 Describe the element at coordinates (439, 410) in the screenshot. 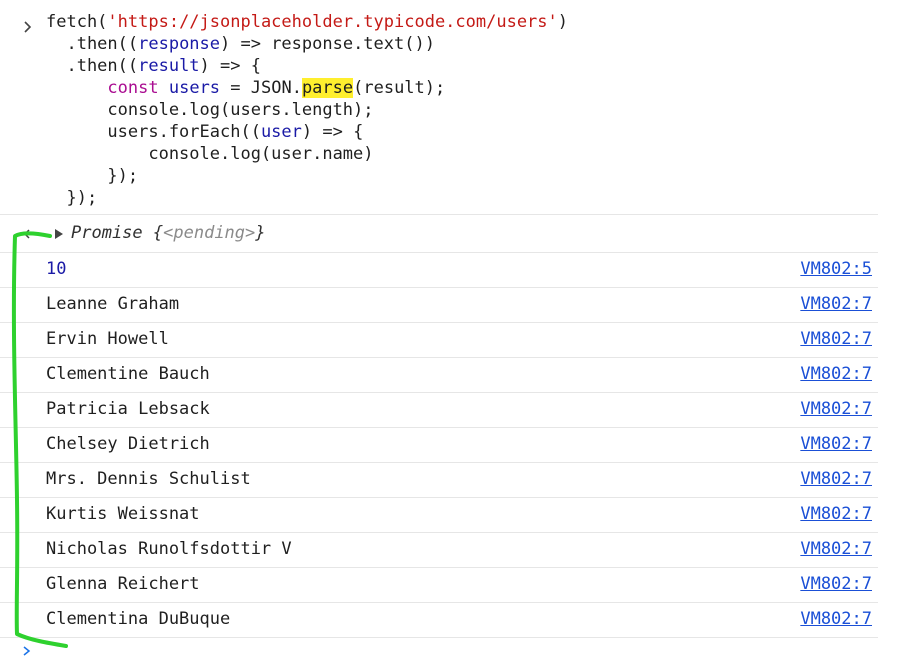

I see `log-row: Patricia Lebsack VM802:7` at that location.